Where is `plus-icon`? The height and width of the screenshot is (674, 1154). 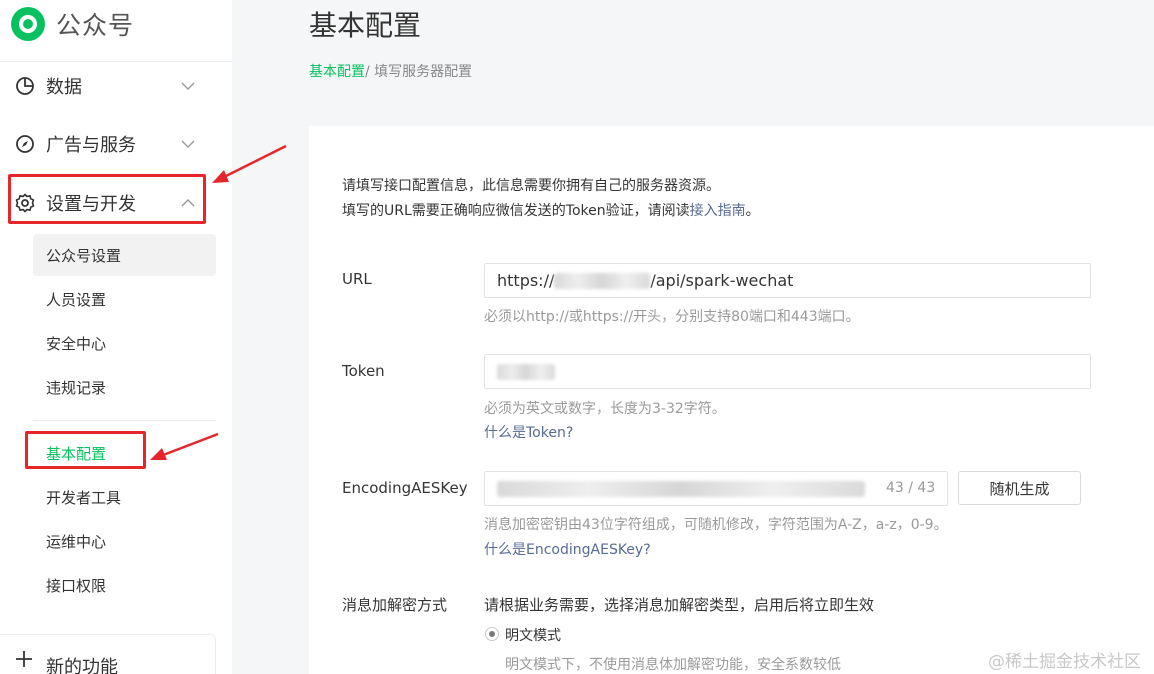
plus-icon is located at coordinates (24, 659).